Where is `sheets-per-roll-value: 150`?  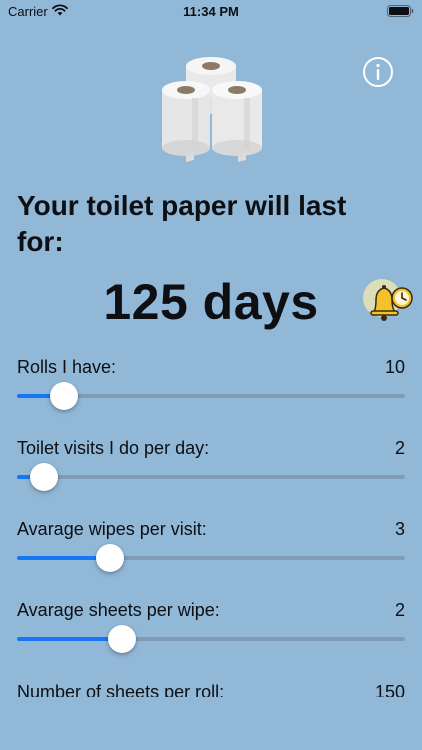 sheets-per-roll-value: 150 is located at coordinates (389, 689).